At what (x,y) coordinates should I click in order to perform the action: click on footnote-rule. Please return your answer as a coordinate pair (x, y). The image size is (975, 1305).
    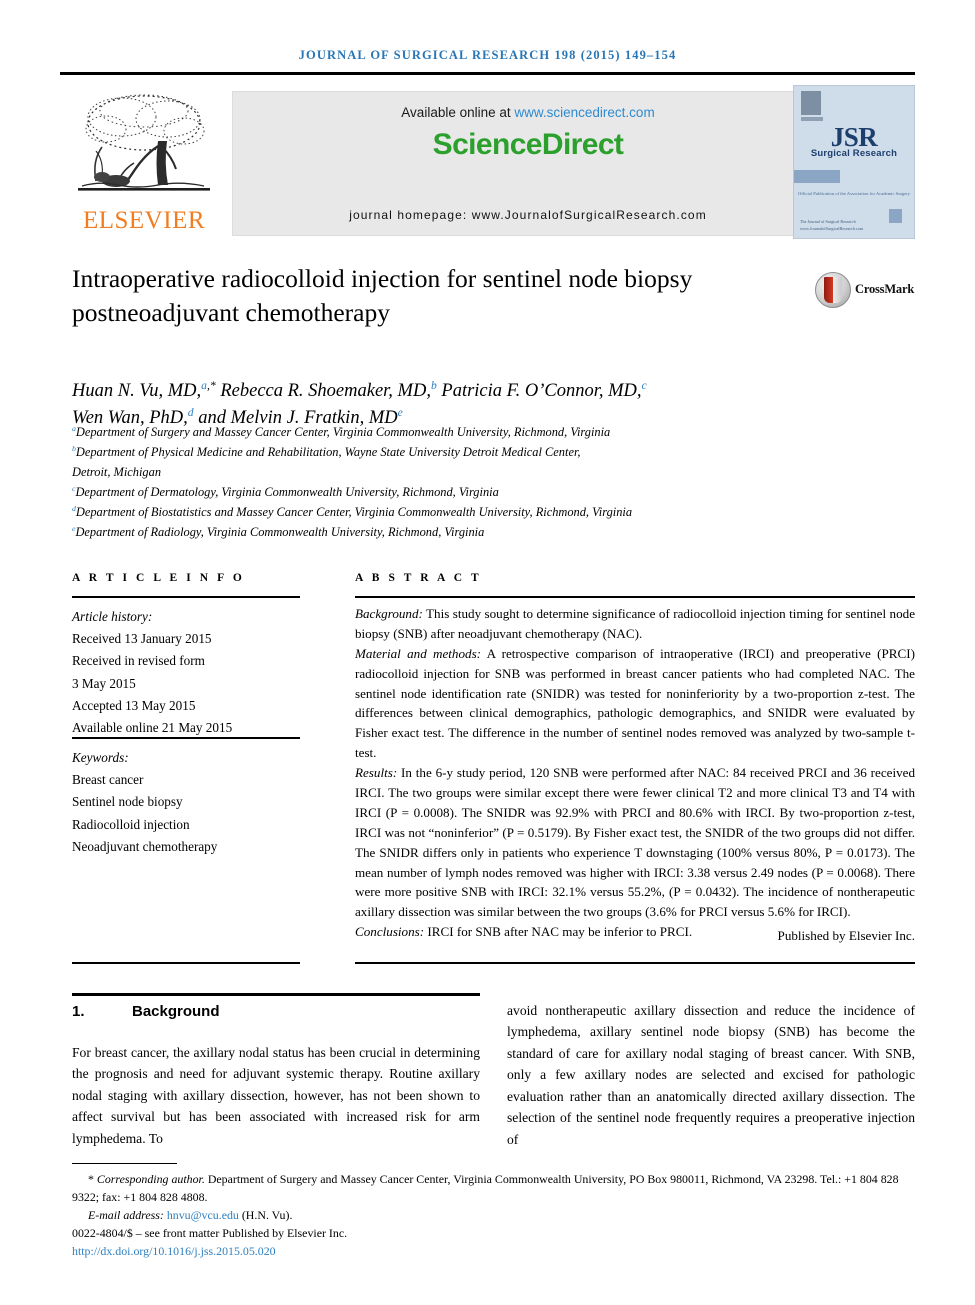
    Looking at the image, I should click on (124, 1164).